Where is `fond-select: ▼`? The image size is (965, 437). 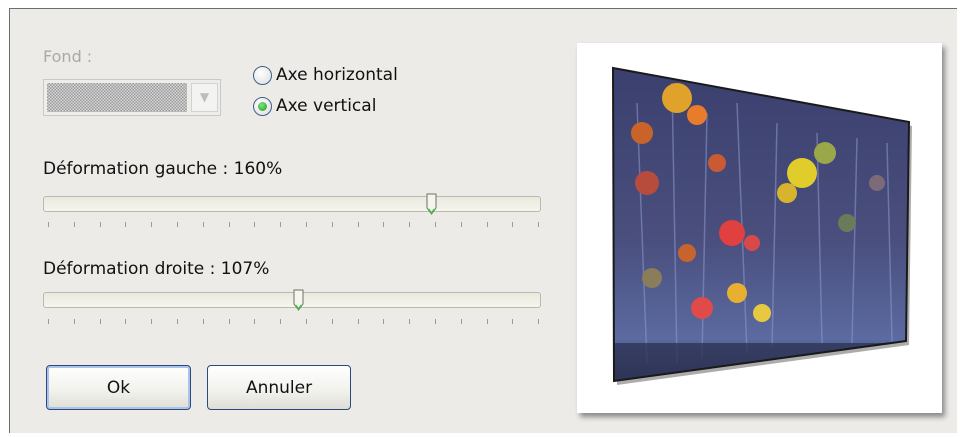 fond-select: ▼ is located at coordinates (132, 97).